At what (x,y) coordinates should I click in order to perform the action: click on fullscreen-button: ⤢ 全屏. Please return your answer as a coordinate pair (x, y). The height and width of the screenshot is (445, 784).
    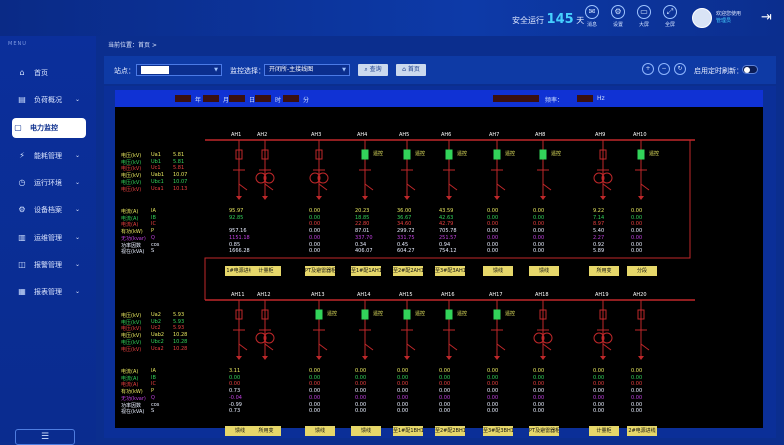
    Looking at the image, I should click on (670, 18).